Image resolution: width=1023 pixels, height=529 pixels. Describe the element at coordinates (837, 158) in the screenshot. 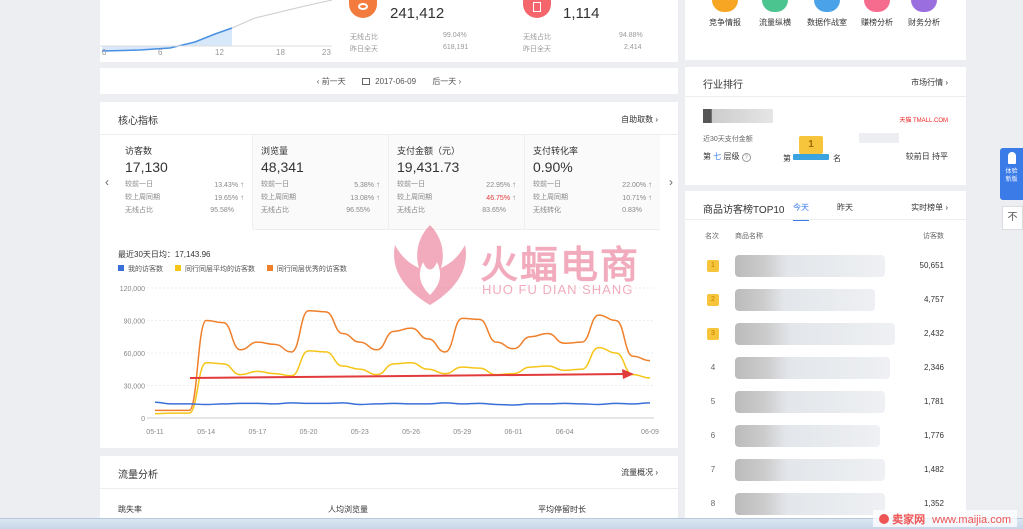

I see `rank-post: 名` at that location.